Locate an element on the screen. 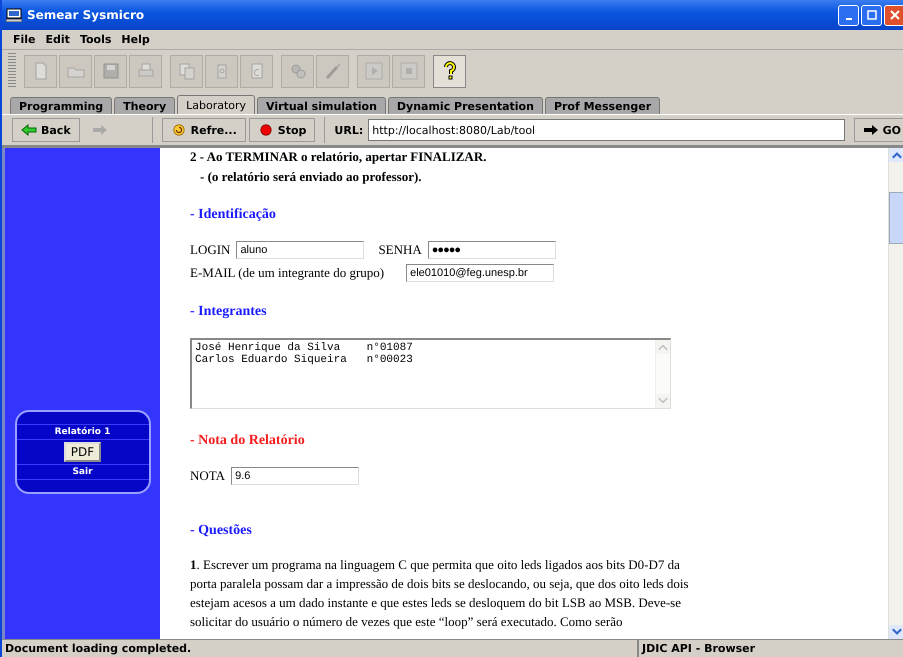 The height and width of the screenshot is (657, 903). close-button is located at coordinates (893, 15).